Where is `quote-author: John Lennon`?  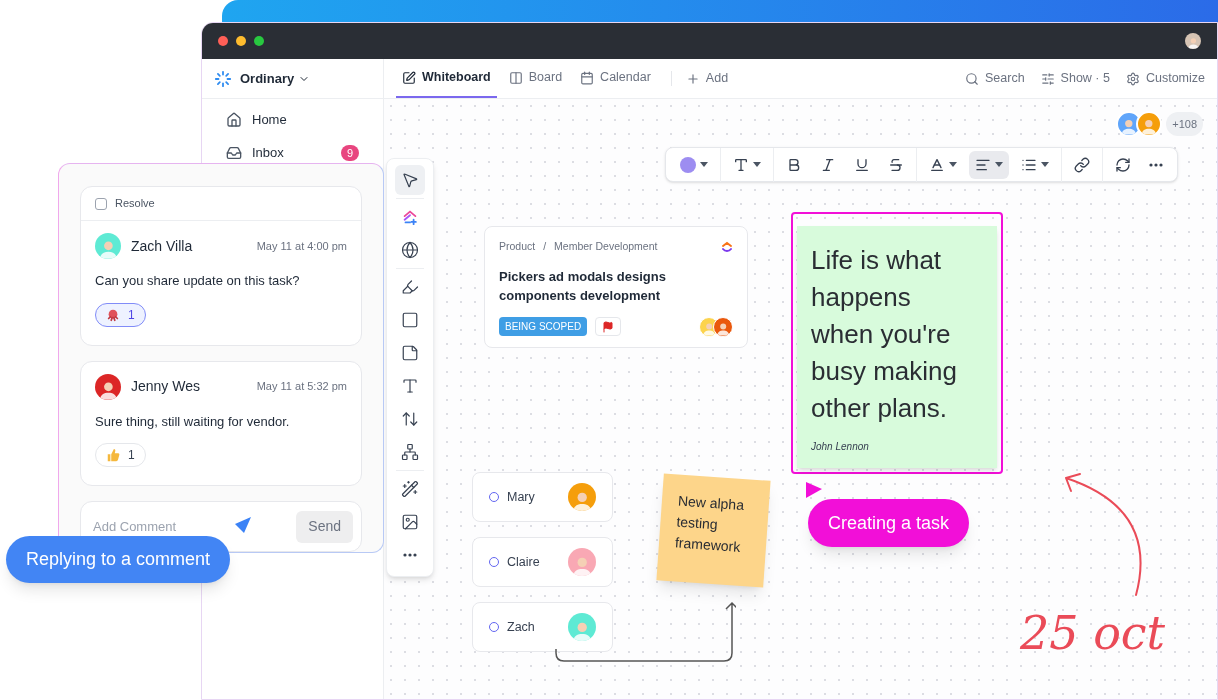 quote-author: John Lennon is located at coordinates (840, 447).